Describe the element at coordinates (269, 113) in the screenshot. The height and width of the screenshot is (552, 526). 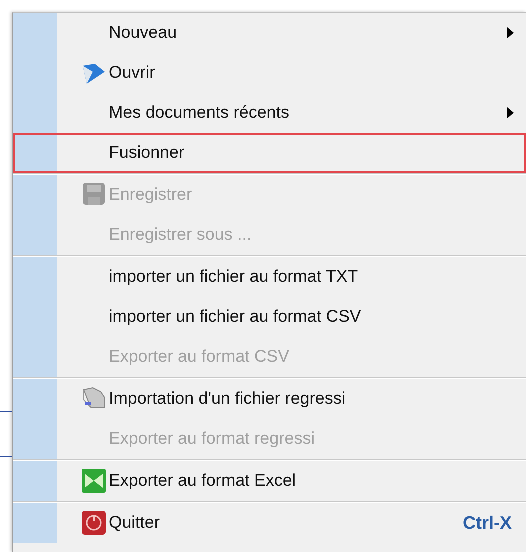
I see `menu-item: Mes documents récents` at that location.